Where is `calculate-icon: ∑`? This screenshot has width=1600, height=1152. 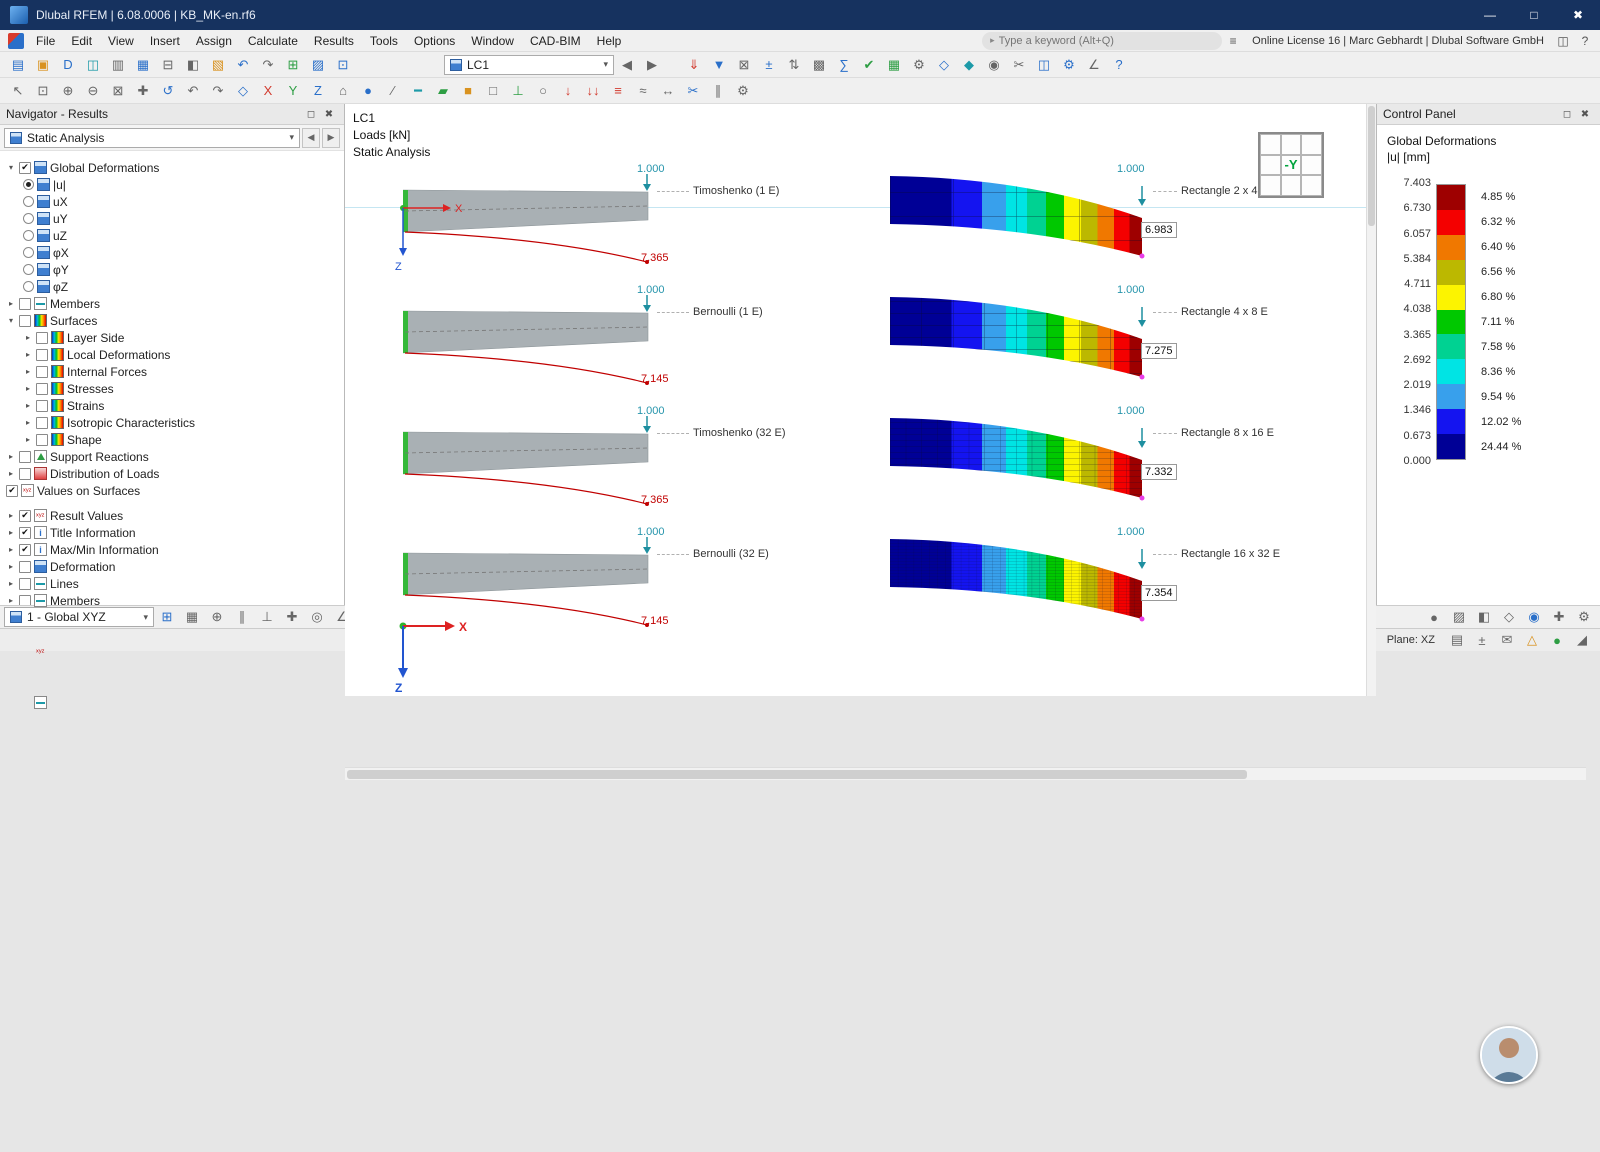
calculate-icon: ∑ is located at coordinates (844, 65).